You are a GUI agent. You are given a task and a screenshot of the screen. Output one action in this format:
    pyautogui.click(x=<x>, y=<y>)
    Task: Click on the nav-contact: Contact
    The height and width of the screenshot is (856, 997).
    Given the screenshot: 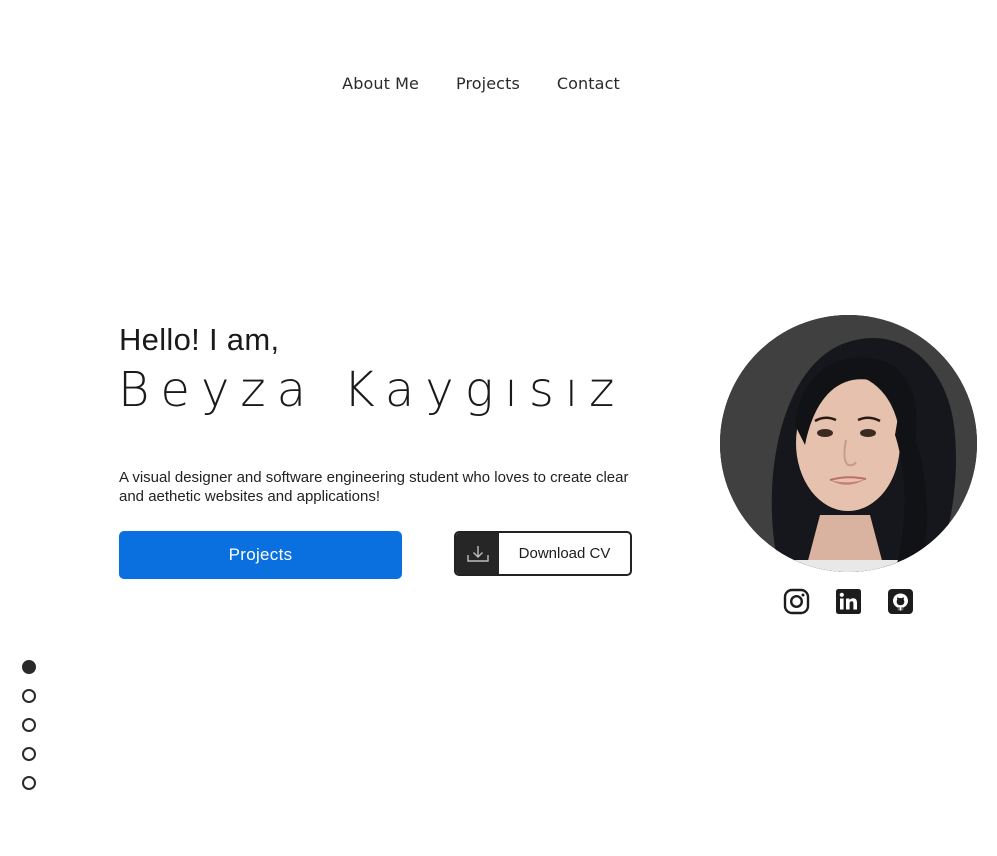 What is the action you would take?
    pyautogui.click(x=588, y=83)
    